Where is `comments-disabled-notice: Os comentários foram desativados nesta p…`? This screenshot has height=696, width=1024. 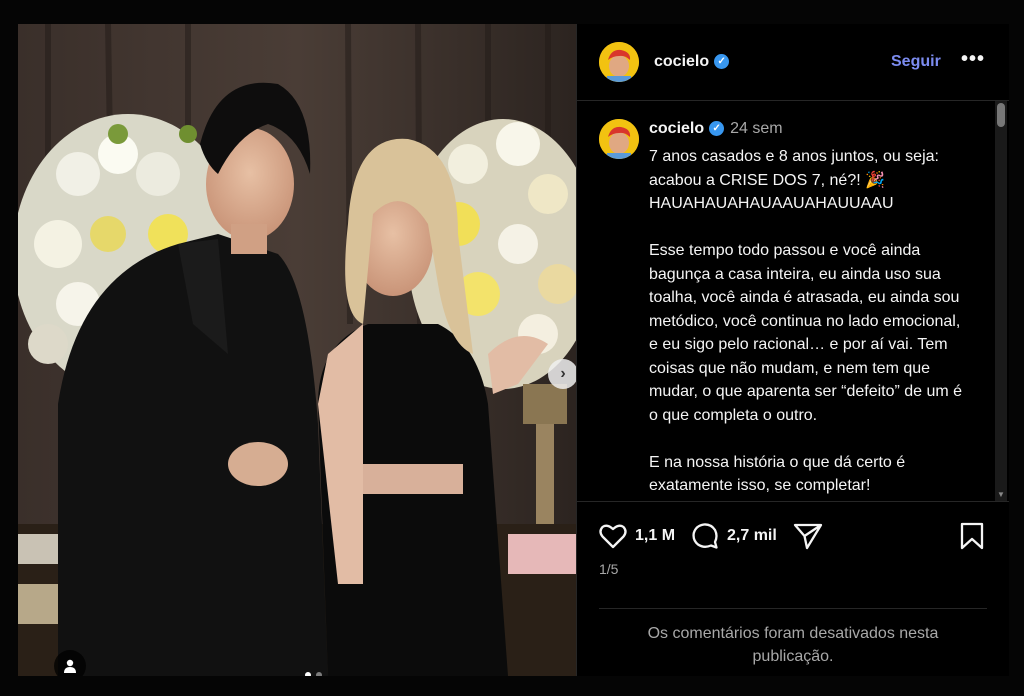
comments-disabled-notice: Os comentários foram desativados nesta p… is located at coordinates (793, 645).